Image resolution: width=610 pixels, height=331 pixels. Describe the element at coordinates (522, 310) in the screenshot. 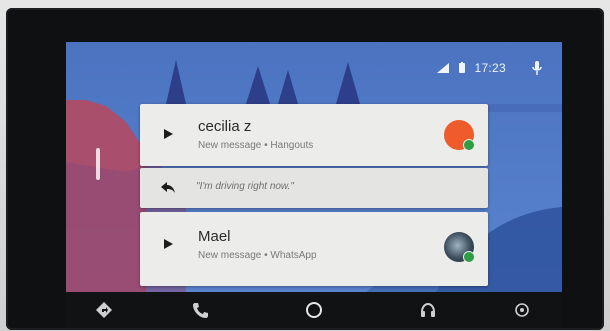

I see `power-icon` at that location.